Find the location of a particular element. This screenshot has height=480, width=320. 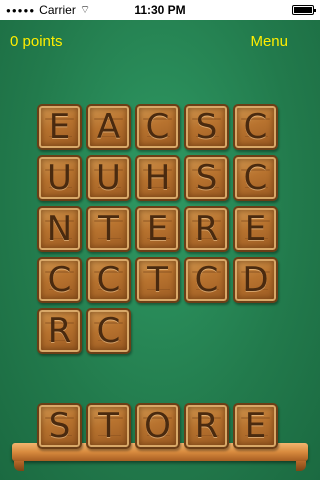

shelf-letter-tile: O is located at coordinates (157, 426).